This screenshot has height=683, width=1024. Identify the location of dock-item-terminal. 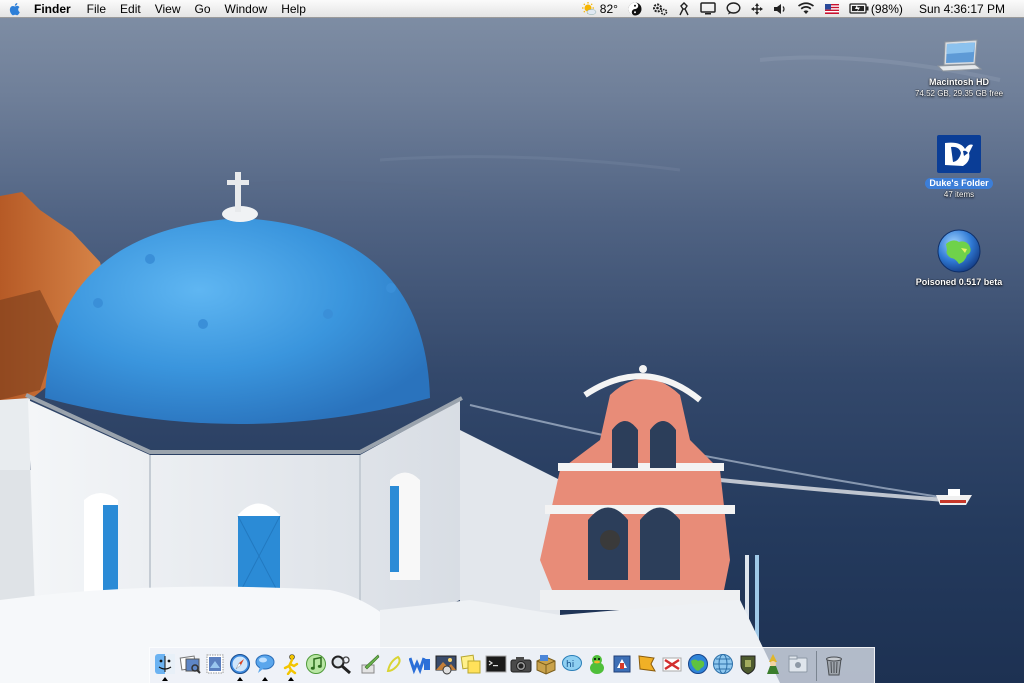
(495, 666).